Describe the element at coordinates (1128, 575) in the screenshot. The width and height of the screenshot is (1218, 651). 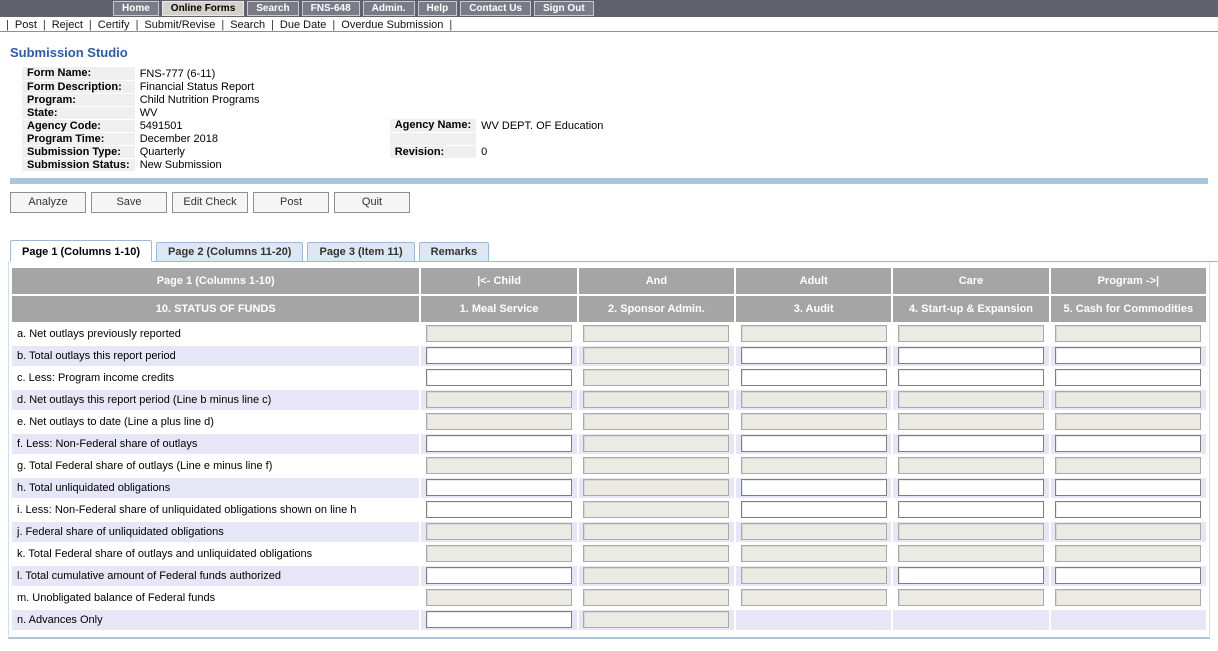
I see `amount-input-l-col5` at that location.